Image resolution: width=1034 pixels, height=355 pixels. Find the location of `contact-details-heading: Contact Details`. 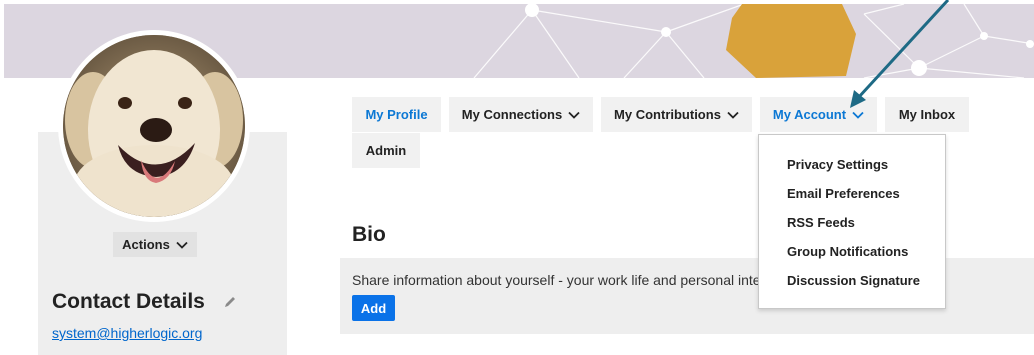

contact-details-heading: Contact Details is located at coordinates (128, 301).